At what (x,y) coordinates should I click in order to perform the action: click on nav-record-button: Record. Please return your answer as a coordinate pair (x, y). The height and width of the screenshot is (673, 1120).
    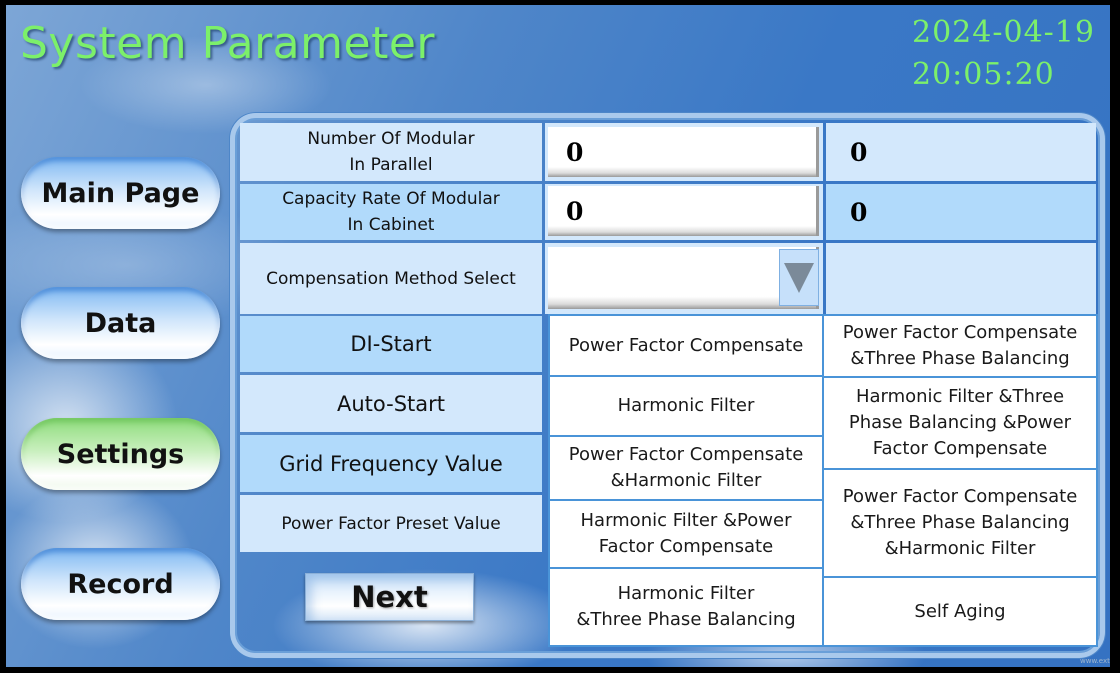
    Looking at the image, I should click on (120, 584).